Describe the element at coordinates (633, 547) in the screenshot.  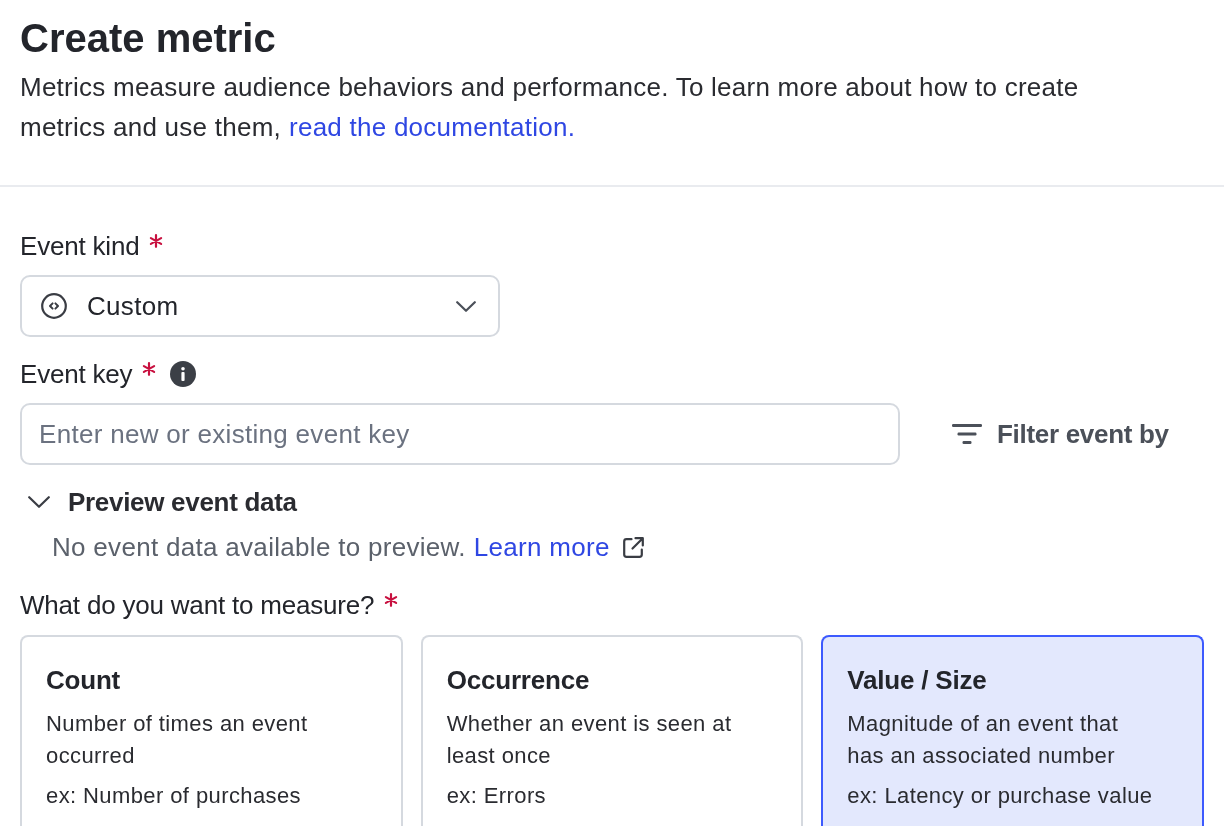
I see `external-link-icon` at that location.